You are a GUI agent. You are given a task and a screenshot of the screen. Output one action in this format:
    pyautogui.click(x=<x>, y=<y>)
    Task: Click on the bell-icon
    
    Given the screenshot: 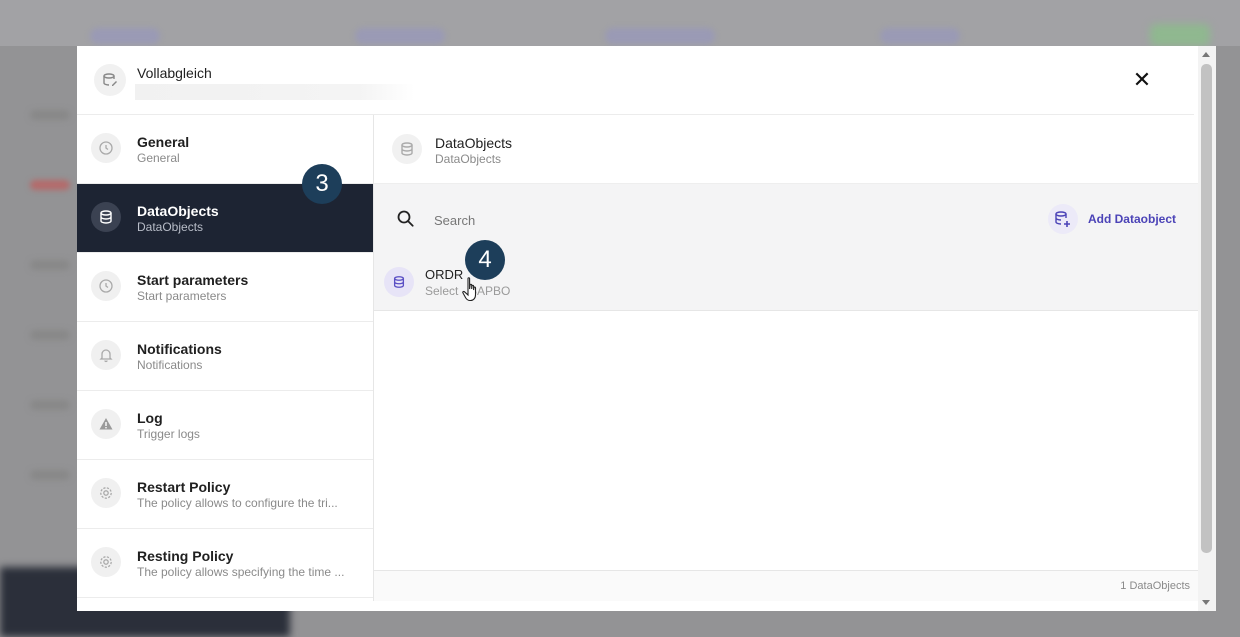 What is the action you would take?
    pyautogui.click(x=106, y=355)
    